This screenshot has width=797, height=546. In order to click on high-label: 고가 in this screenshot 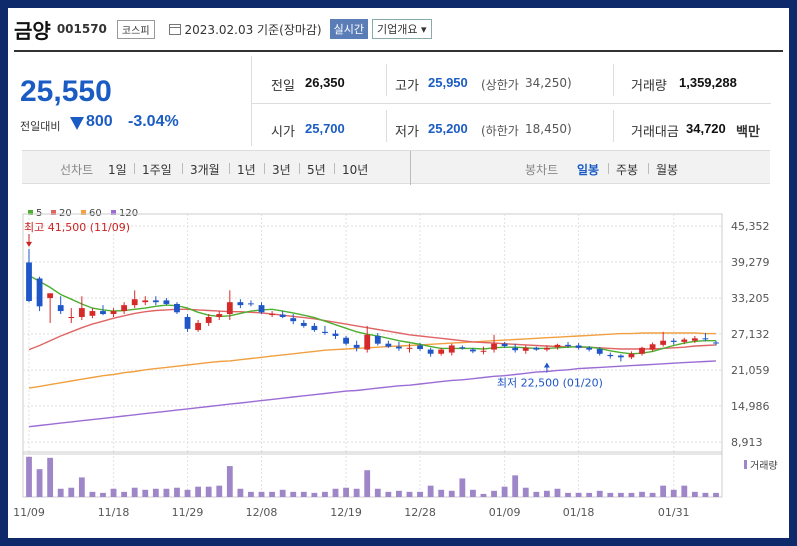, I will do `click(407, 86)`.